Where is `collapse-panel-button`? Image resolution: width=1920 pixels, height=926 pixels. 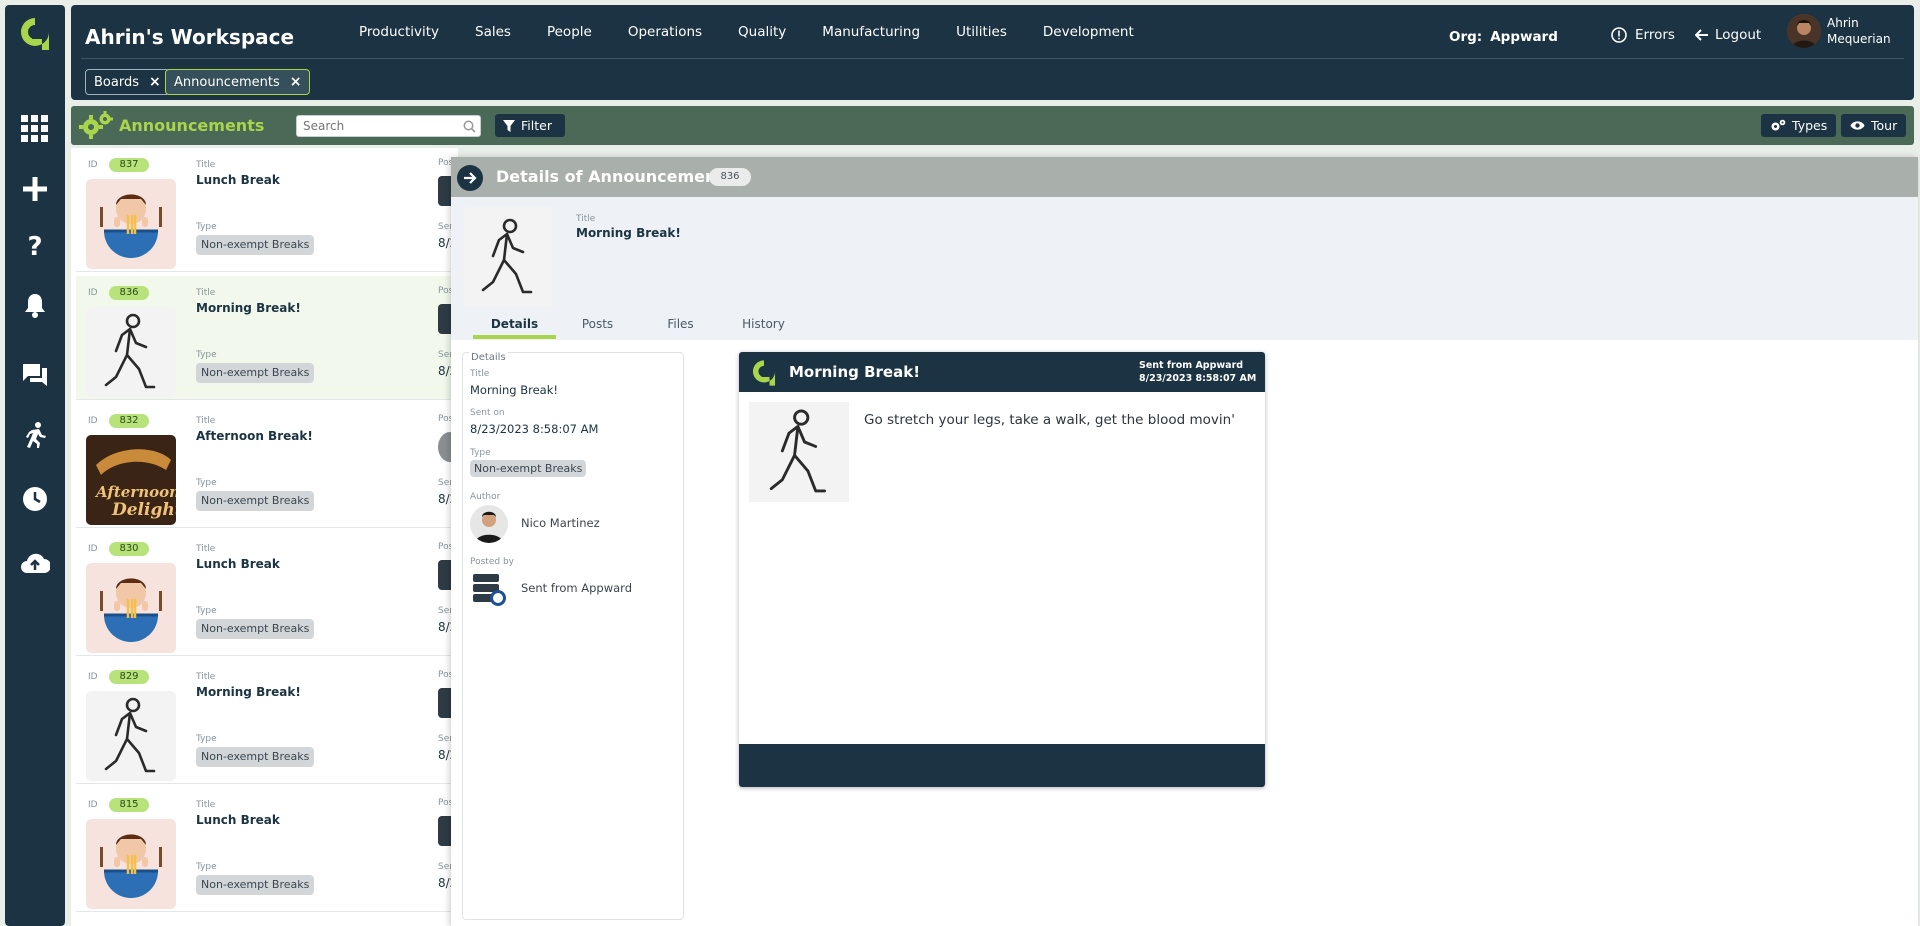
collapse-panel-button is located at coordinates (470, 178).